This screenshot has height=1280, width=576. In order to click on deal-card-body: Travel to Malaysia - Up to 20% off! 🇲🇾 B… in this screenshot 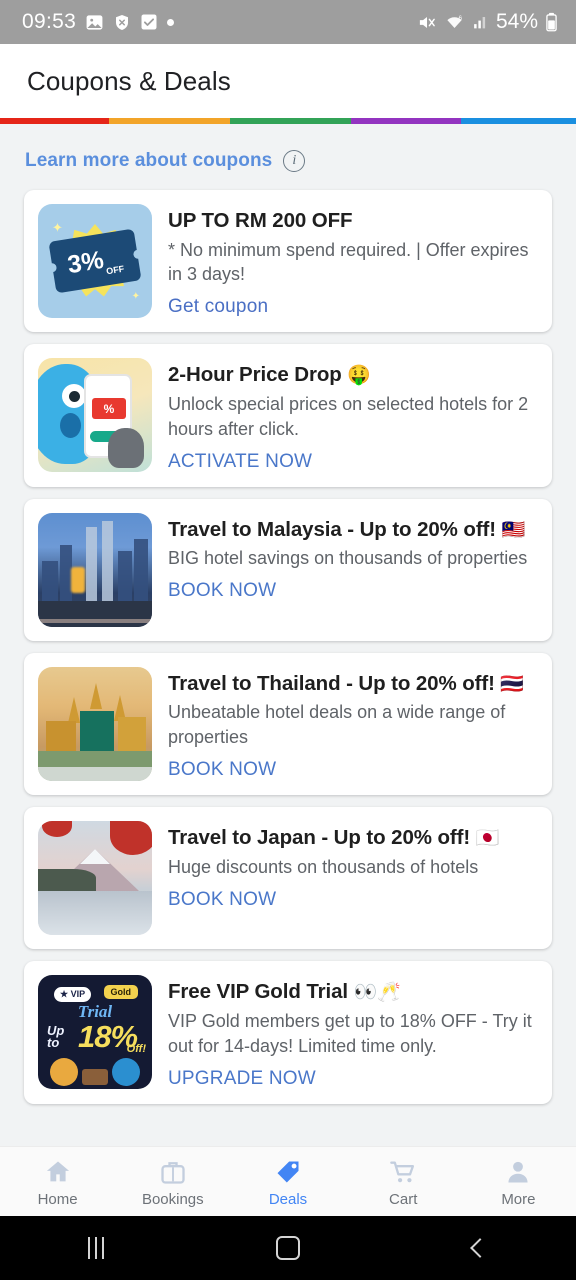, I will do `click(352, 558)`.